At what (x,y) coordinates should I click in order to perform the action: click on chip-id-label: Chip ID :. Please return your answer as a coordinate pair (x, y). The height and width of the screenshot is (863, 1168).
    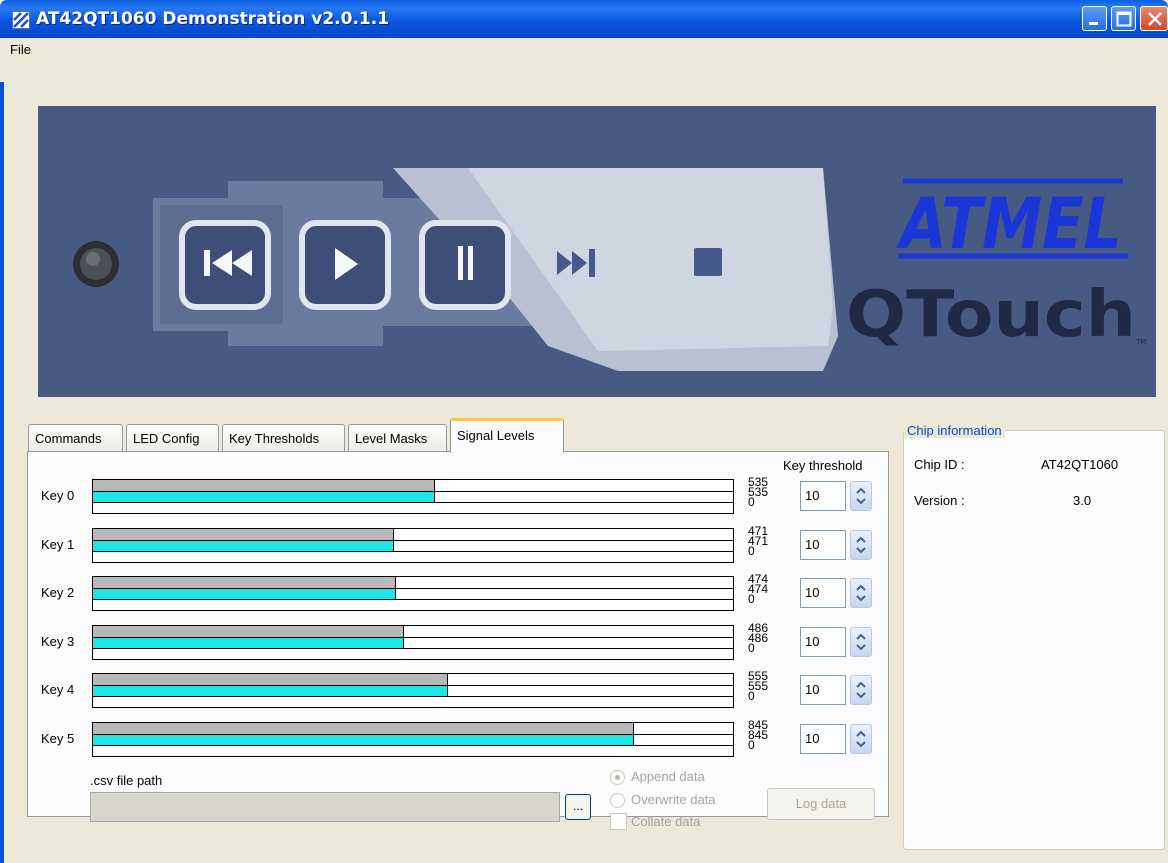
    Looking at the image, I should click on (939, 464).